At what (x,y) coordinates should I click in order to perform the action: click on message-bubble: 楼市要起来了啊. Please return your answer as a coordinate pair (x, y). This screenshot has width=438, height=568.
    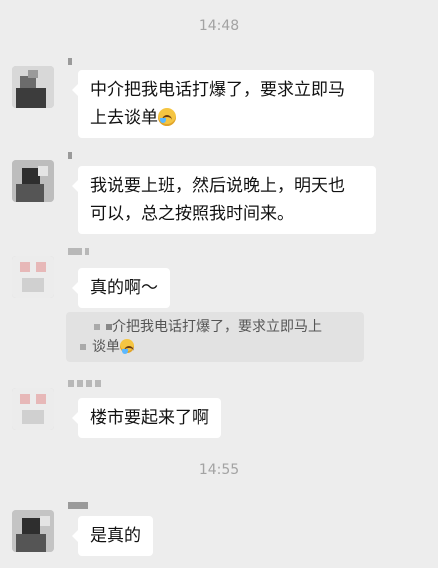
    Looking at the image, I should click on (146, 418).